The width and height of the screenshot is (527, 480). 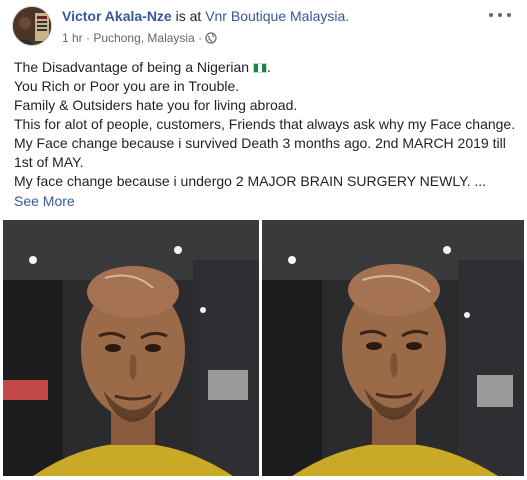 What do you see at coordinates (260, 68) in the screenshot?
I see `nigeria-flag-icon` at bounding box center [260, 68].